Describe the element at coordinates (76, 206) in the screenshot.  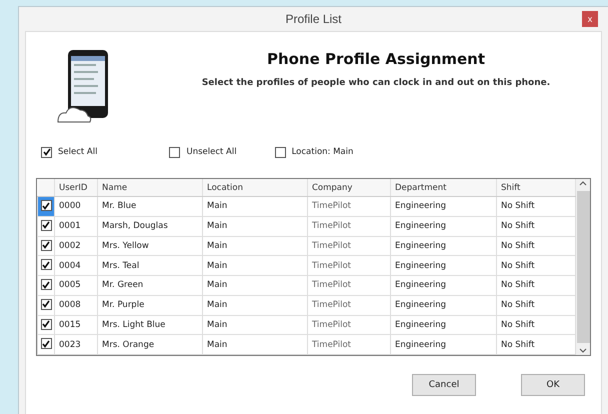
I see `table-cell: 0000` at that location.